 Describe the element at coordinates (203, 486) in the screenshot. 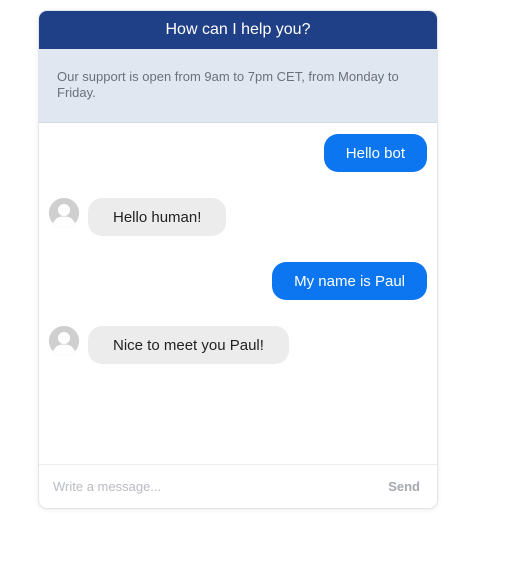

I see `message-input` at that location.